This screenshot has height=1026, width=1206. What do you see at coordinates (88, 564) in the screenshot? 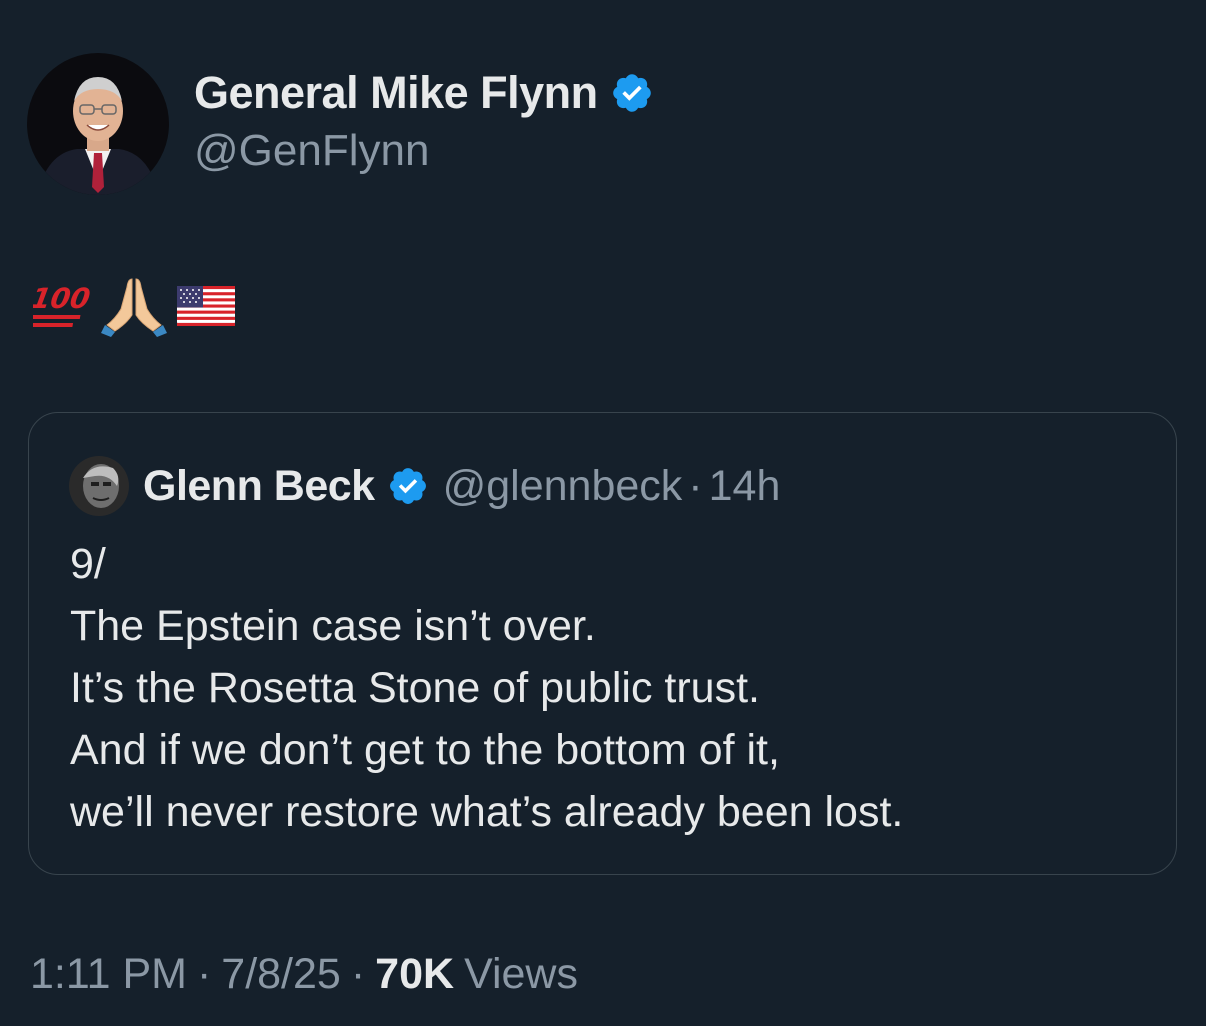
I see `quoted-text-line: 9/` at bounding box center [88, 564].